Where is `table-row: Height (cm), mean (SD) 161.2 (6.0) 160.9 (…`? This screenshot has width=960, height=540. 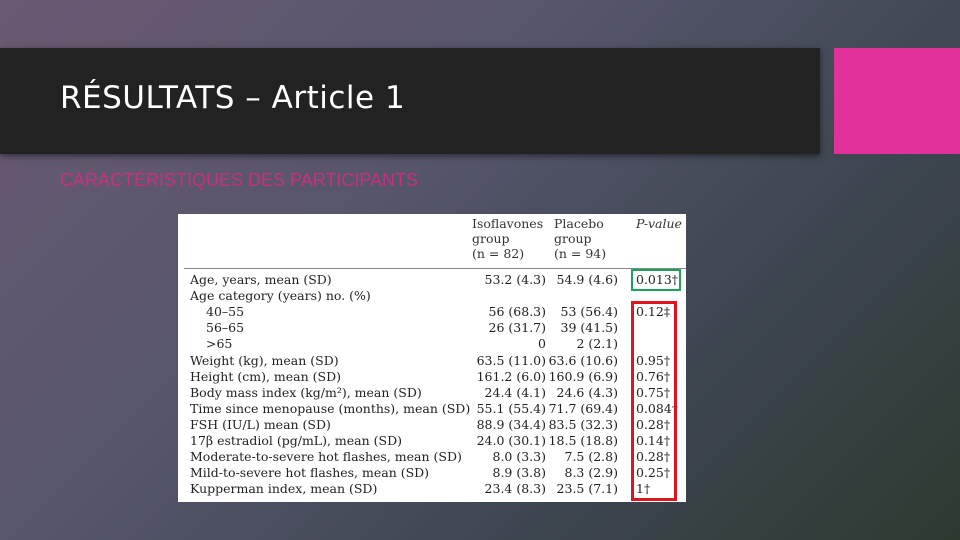 table-row: Height (cm), mean (SD) 161.2 (6.0) 160.9 (… is located at coordinates (432, 377).